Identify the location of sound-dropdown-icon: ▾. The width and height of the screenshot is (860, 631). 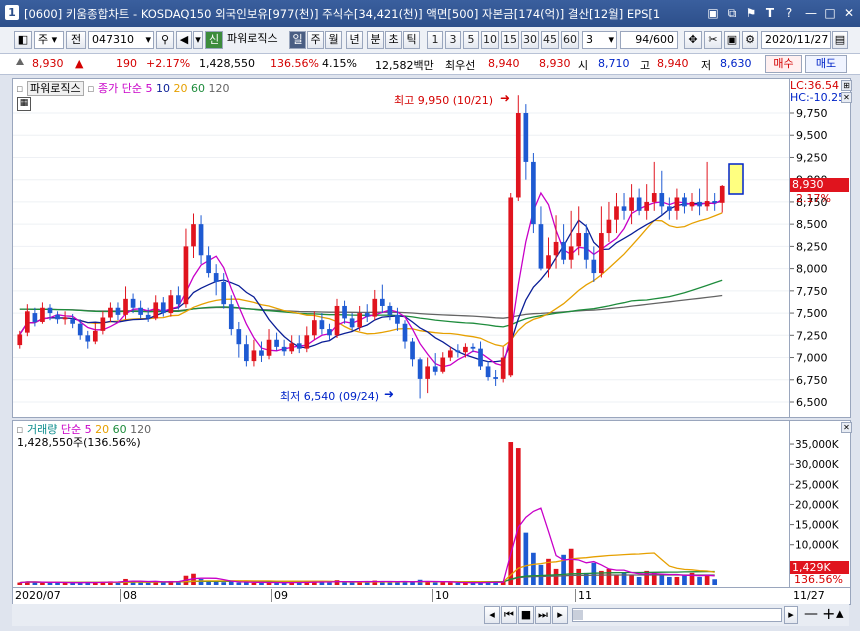
(198, 40).